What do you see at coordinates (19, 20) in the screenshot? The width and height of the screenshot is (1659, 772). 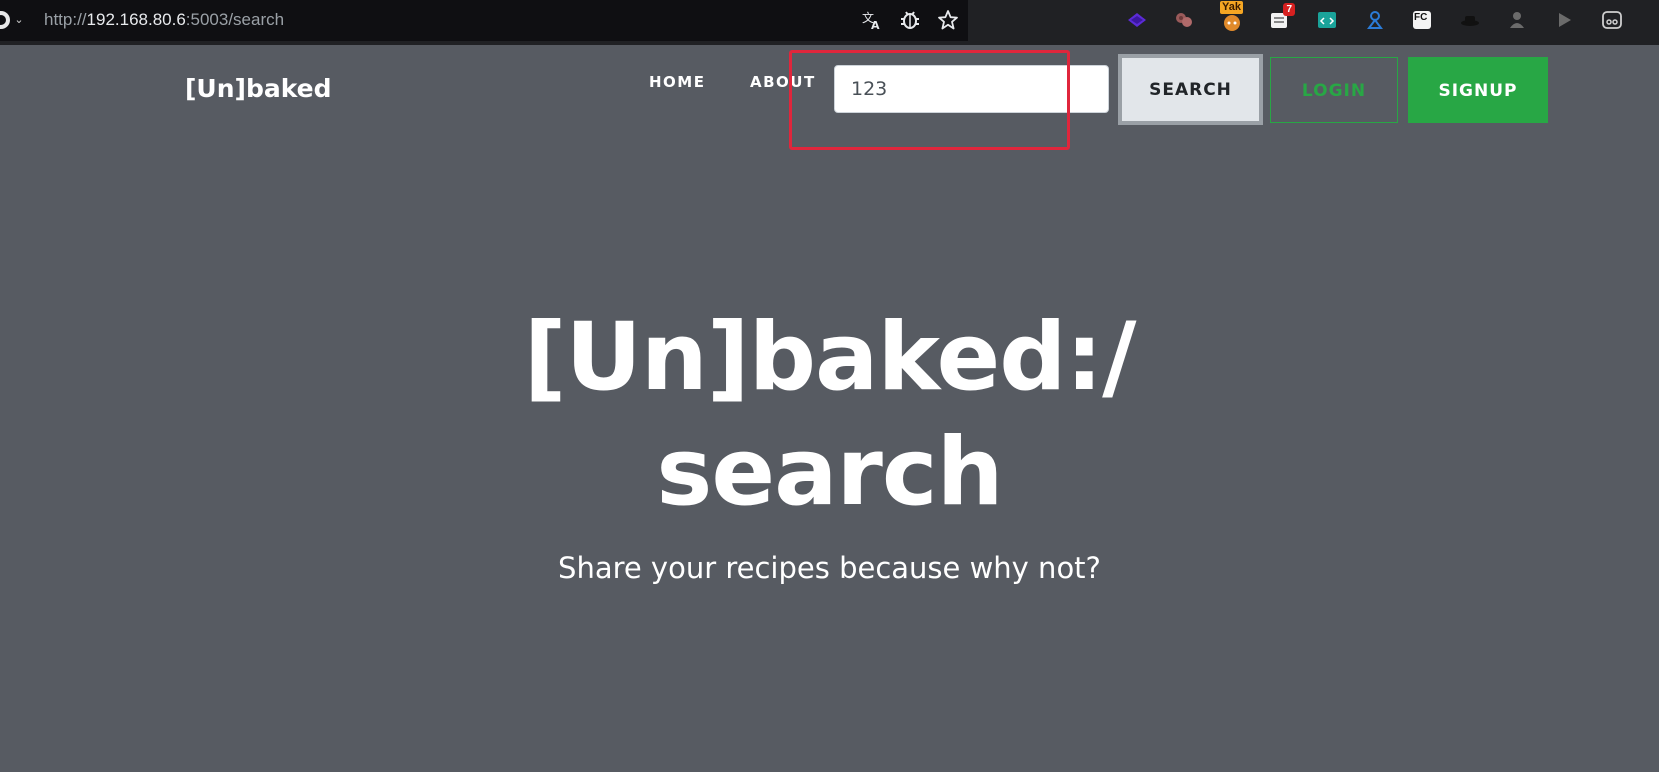 I see `chevron-down-icon: ⌄` at bounding box center [19, 20].